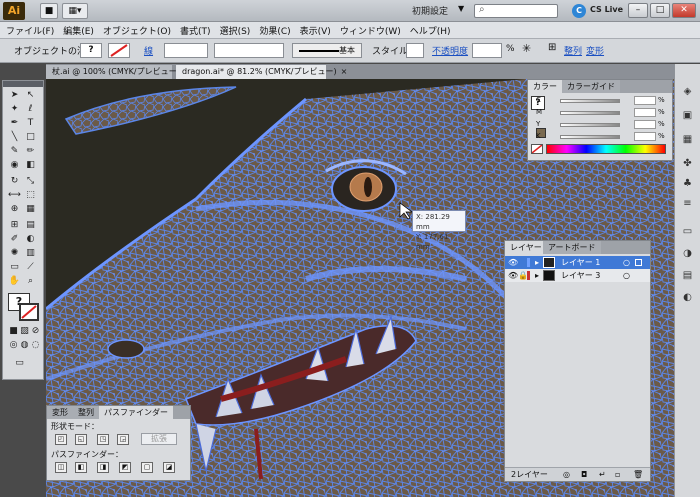 The width and height of the screenshot is (700, 497). Describe the element at coordinates (261, 72) in the screenshot. I see `tab-dragon-document: dragon.ai* @ 81.2% (CMYK/プレビュー) ×` at that location.